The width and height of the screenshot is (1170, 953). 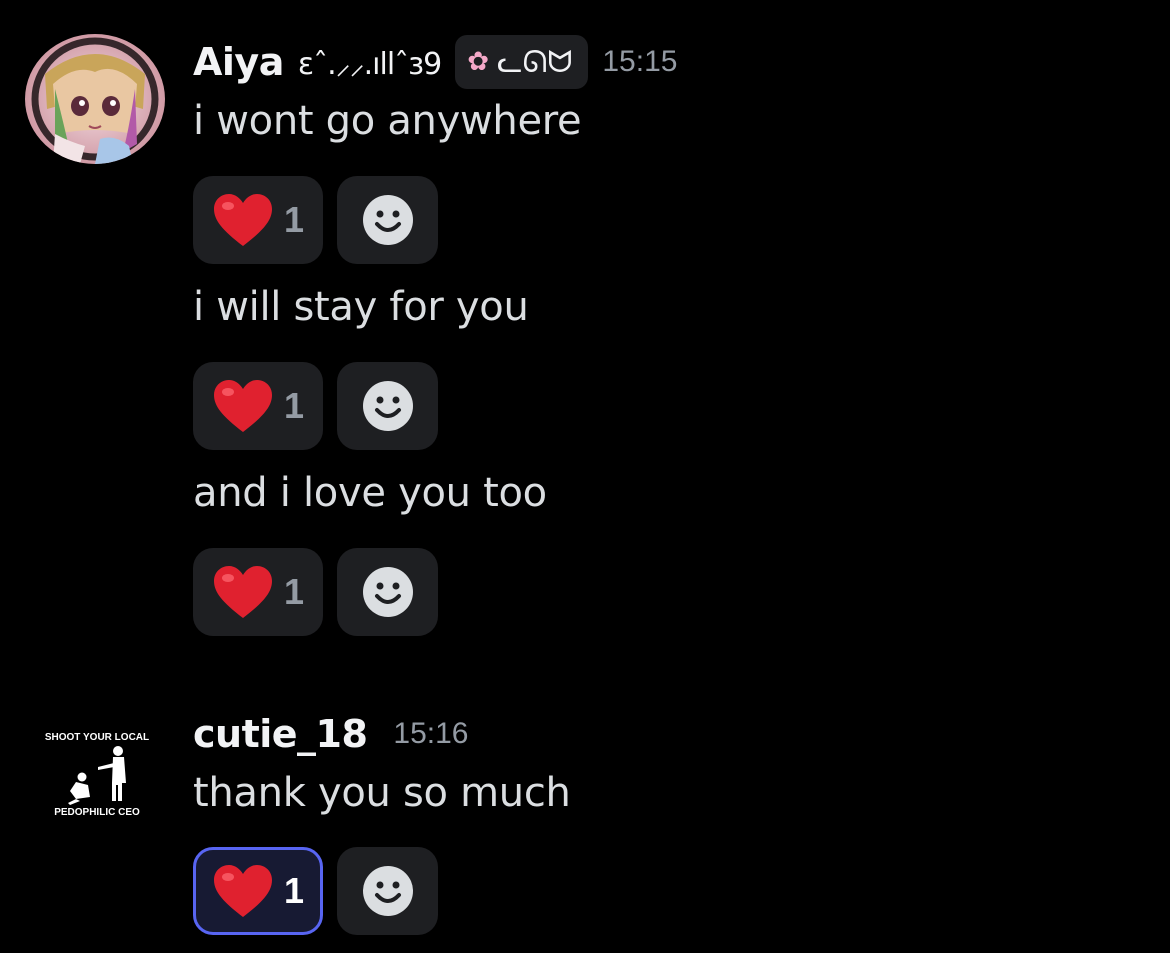 What do you see at coordinates (97, 775) in the screenshot?
I see `meme-poster-avatar: SHOOT YOUR LOCAL PEDOPHILIC CEO` at bounding box center [97, 775].